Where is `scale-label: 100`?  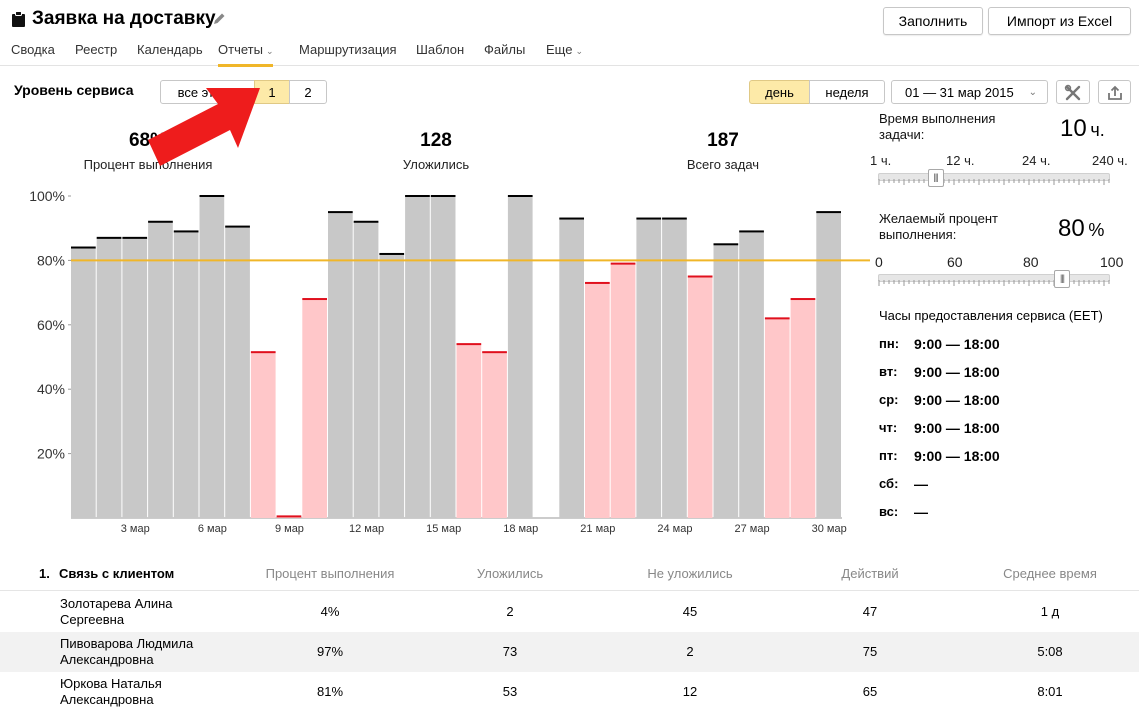
scale-label: 100 is located at coordinates (1112, 262).